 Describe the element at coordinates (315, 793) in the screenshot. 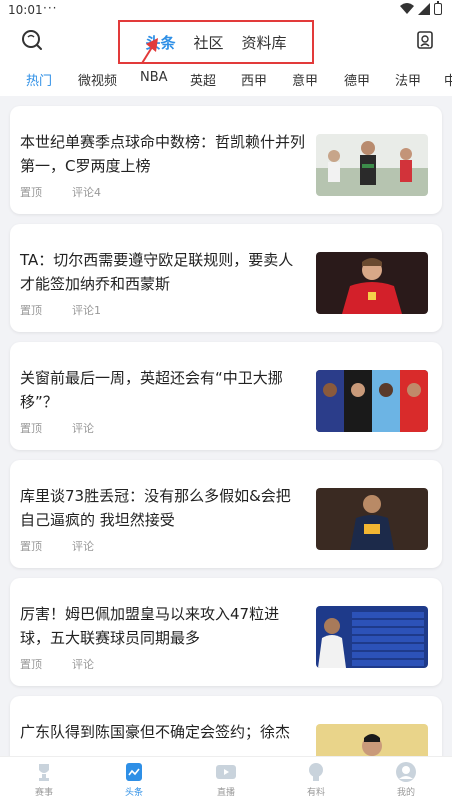

I see `nav-label: 有料` at that location.